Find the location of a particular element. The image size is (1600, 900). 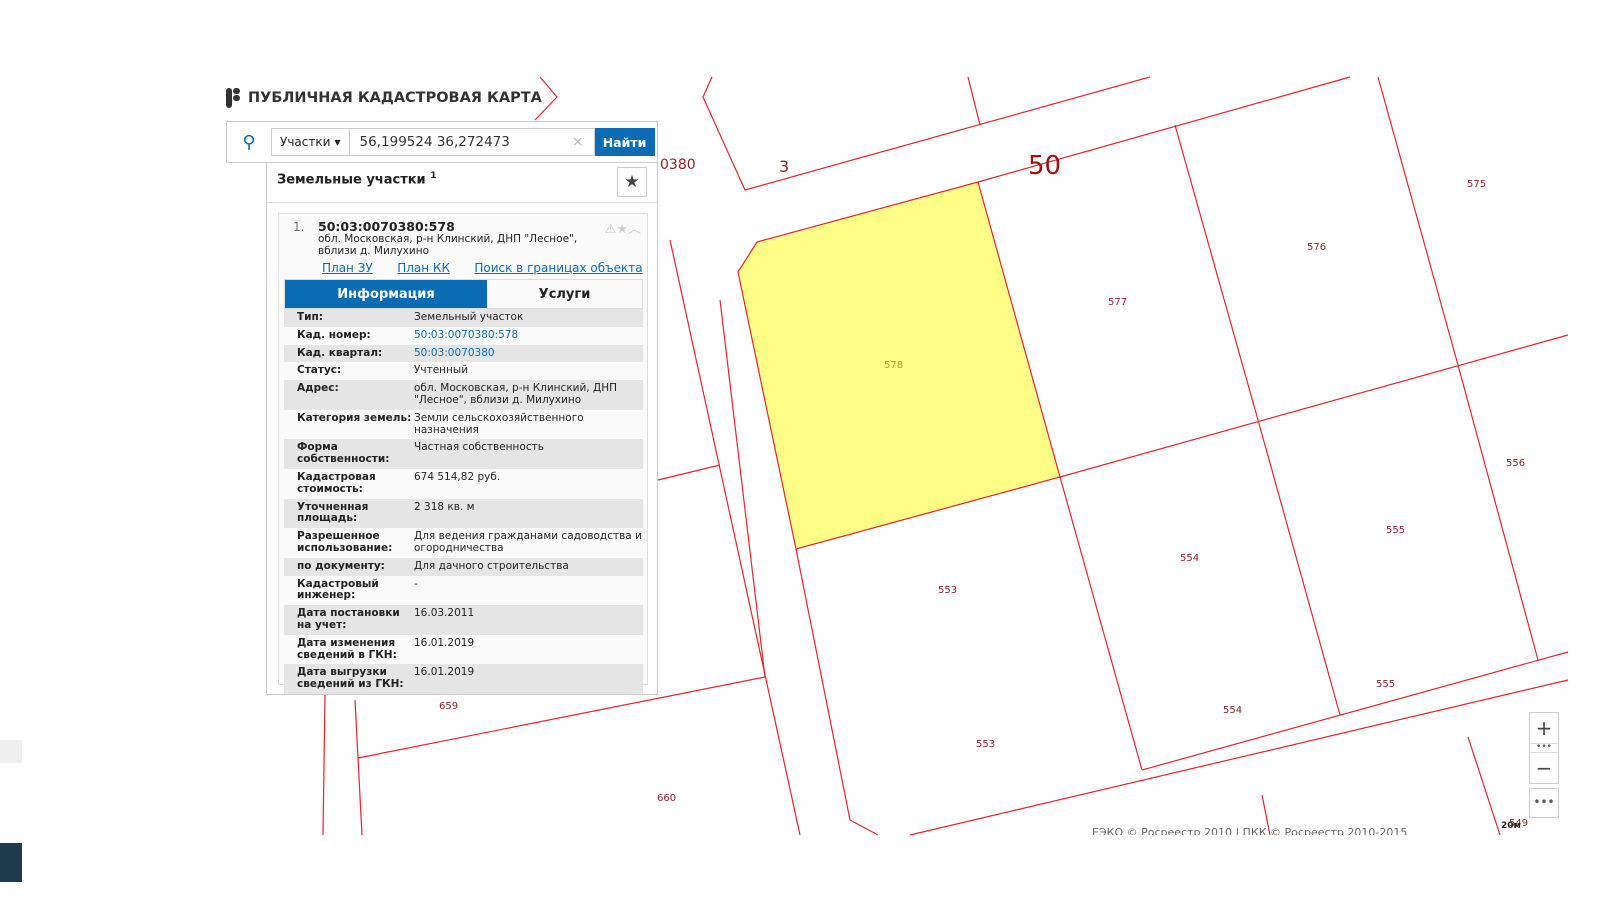

info-key: Дата изменения сведений в ГКН: is located at coordinates (347, 648).